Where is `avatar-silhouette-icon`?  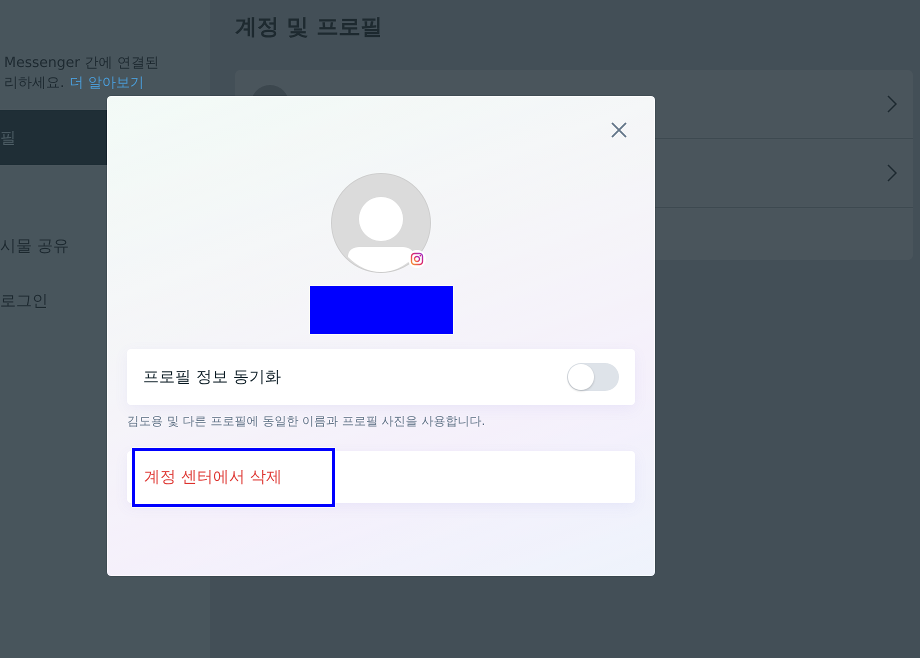 avatar-silhouette-icon is located at coordinates (381, 223).